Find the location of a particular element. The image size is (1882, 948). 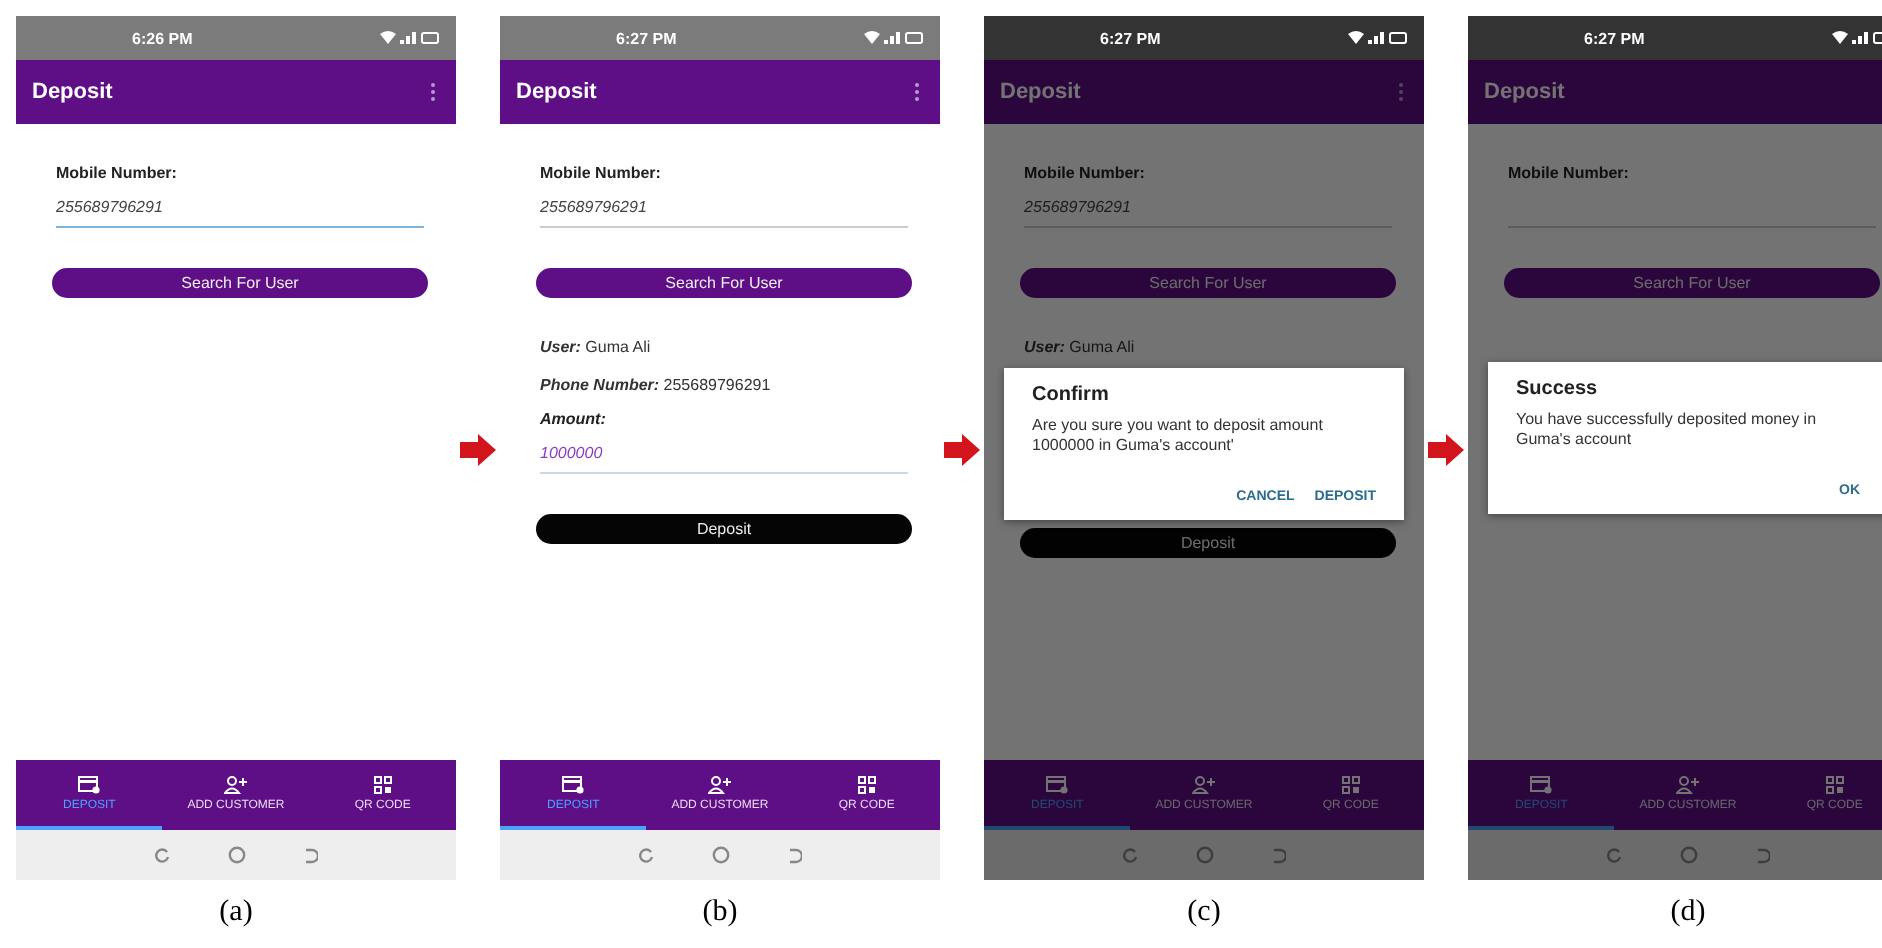

status-time: 6:26 PM is located at coordinates (162, 38).